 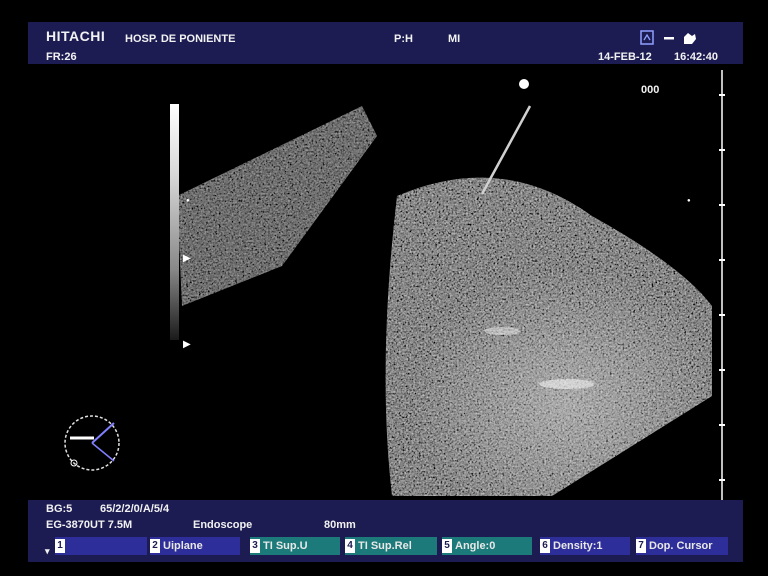 I want to click on probe-indicator: P:H, so click(x=403, y=39).